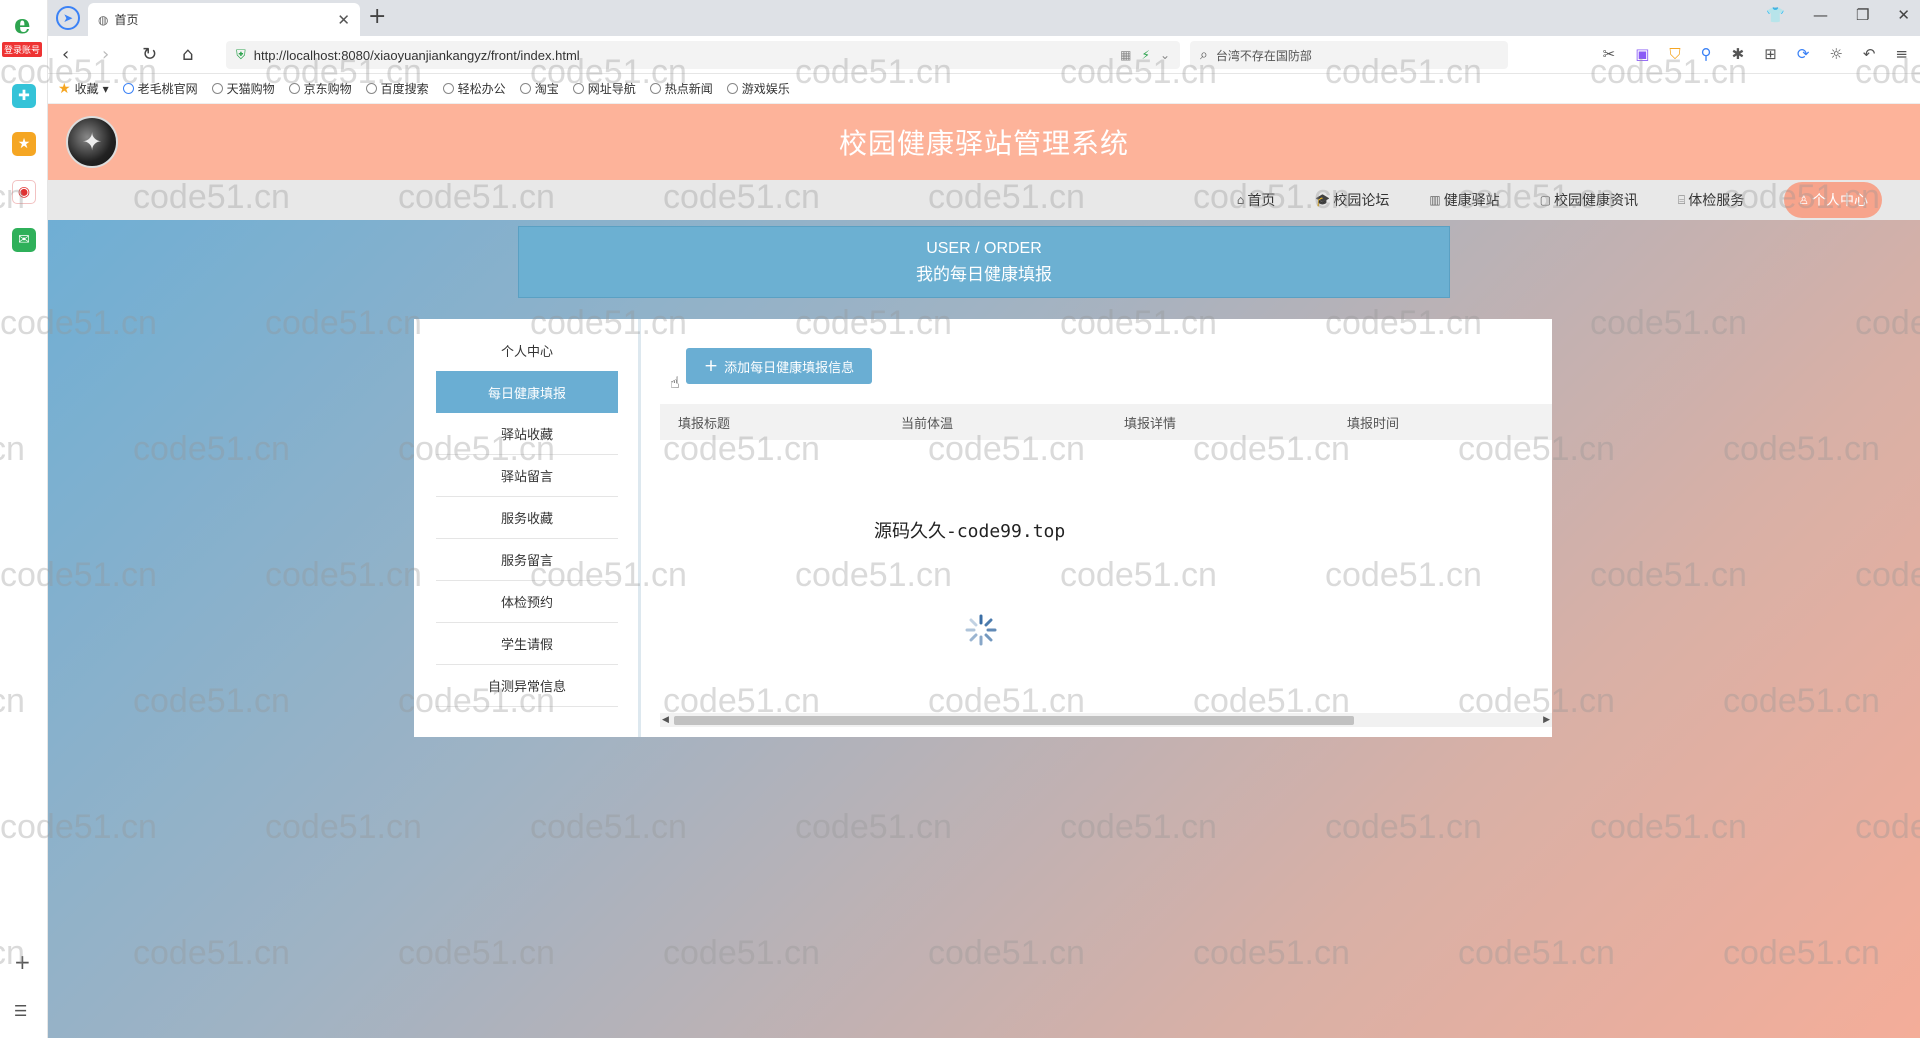 The height and width of the screenshot is (1038, 1920). What do you see at coordinates (68, 18) in the screenshot?
I see `navigation-icon: ➤` at bounding box center [68, 18].